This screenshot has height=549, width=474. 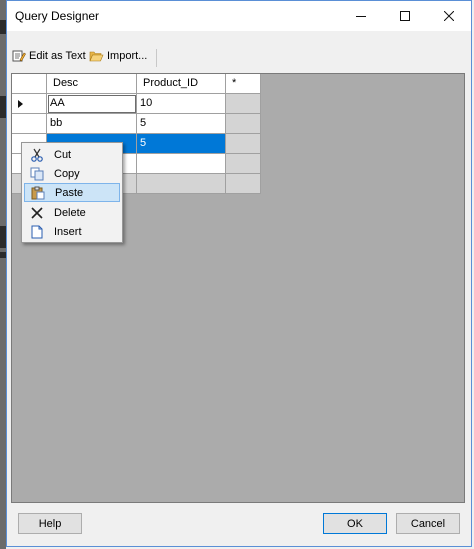 I want to click on cancel-button: Cancel, so click(x=428, y=523).